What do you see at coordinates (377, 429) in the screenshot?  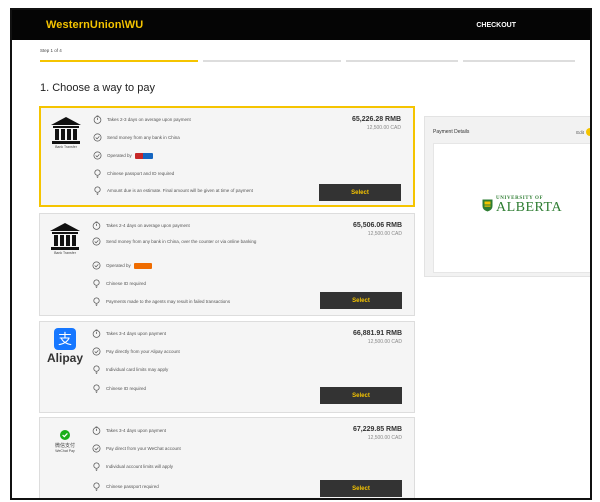 I see `amount-rmb: 67,229.85 RMB` at bounding box center [377, 429].